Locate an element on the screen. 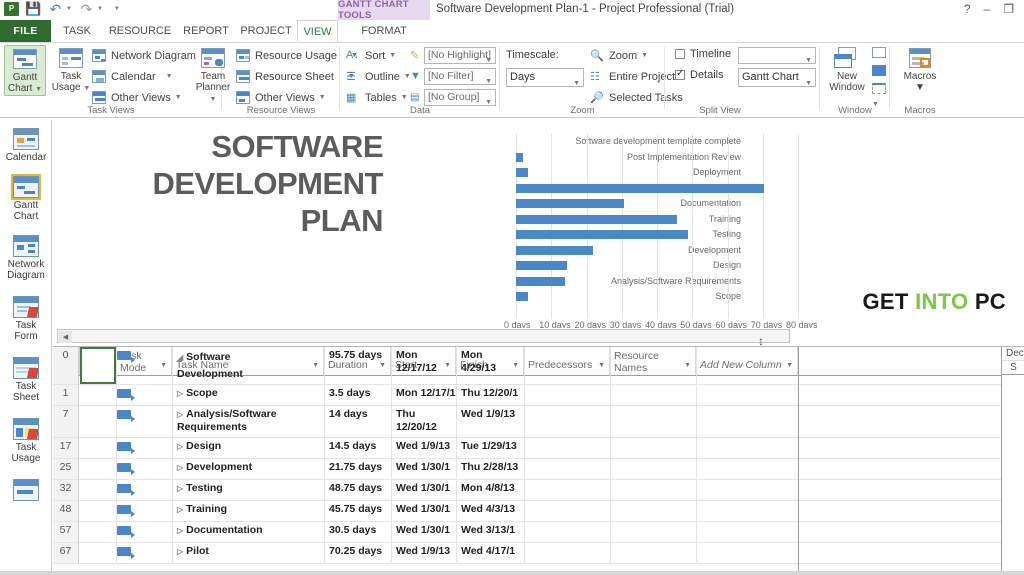  cell-task-name: ▷ Training is located at coordinates (248, 511).